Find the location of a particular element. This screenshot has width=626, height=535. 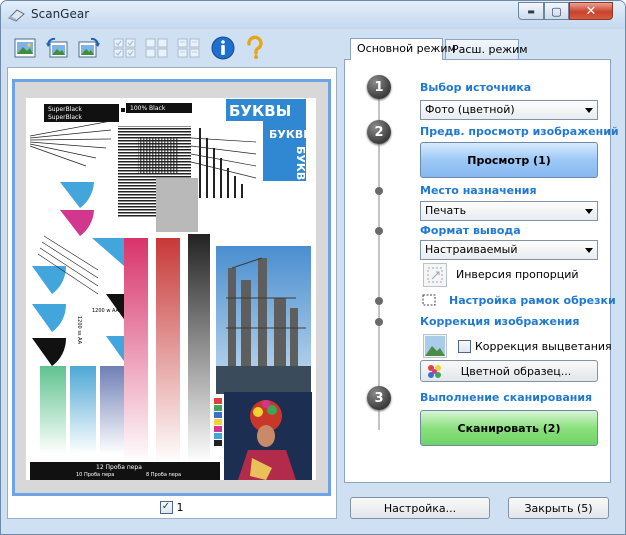

perform-scan-label: Выполнение сканирования is located at coordinates (506, 397).